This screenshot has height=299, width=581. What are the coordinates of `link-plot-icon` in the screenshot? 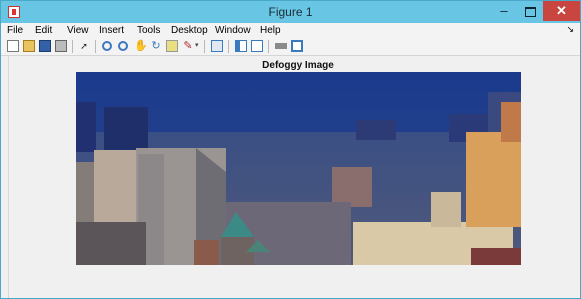 It's located at (217, 46).